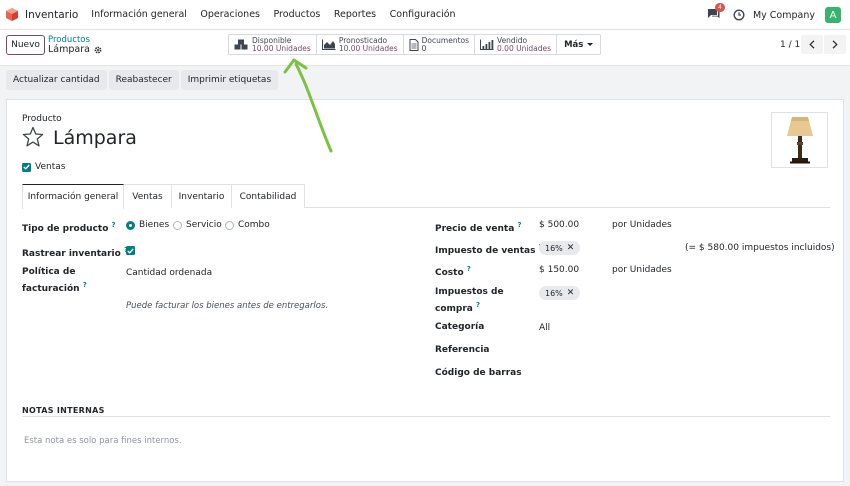  I want to click on forecasted-smart-button: Pronosticado 10.00 Unidades, so click(360, 44).